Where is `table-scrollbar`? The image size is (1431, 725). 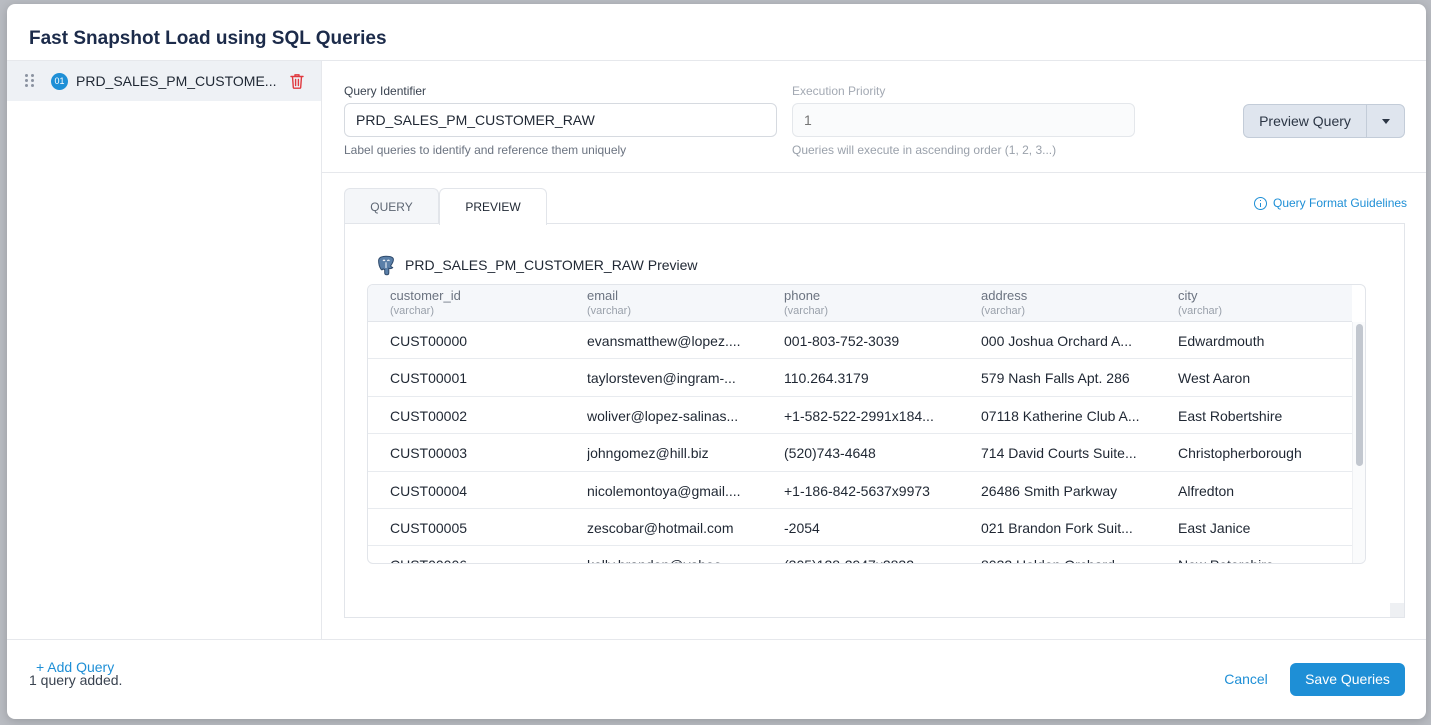 table-scrollbar is located at coordinates (1358, 442).